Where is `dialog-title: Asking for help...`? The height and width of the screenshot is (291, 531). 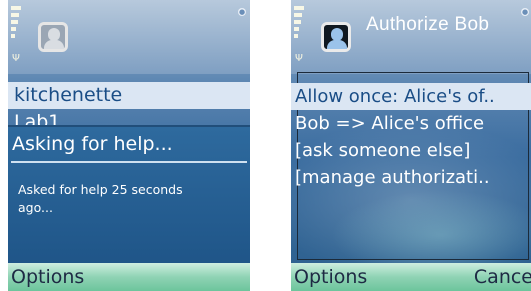 dialog-title: Asking for help... is located at coordinates (92, 144).